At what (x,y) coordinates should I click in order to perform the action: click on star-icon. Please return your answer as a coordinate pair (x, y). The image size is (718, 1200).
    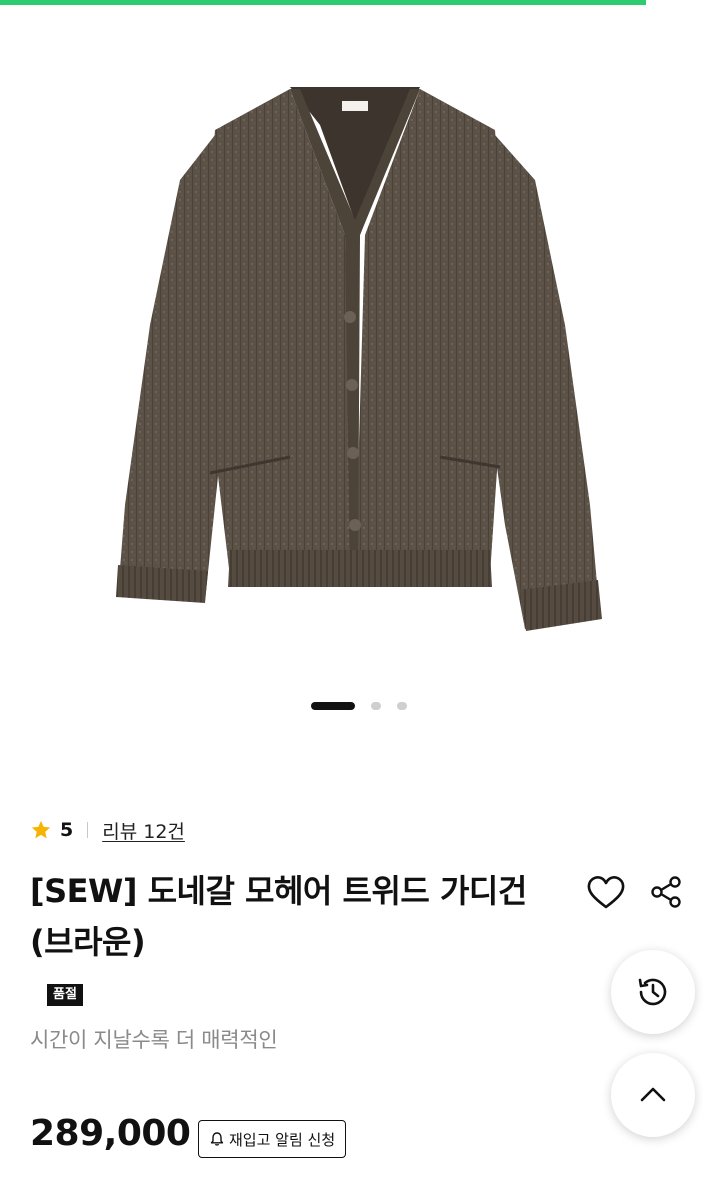
    Looking at the image, I should click on (41, 829).